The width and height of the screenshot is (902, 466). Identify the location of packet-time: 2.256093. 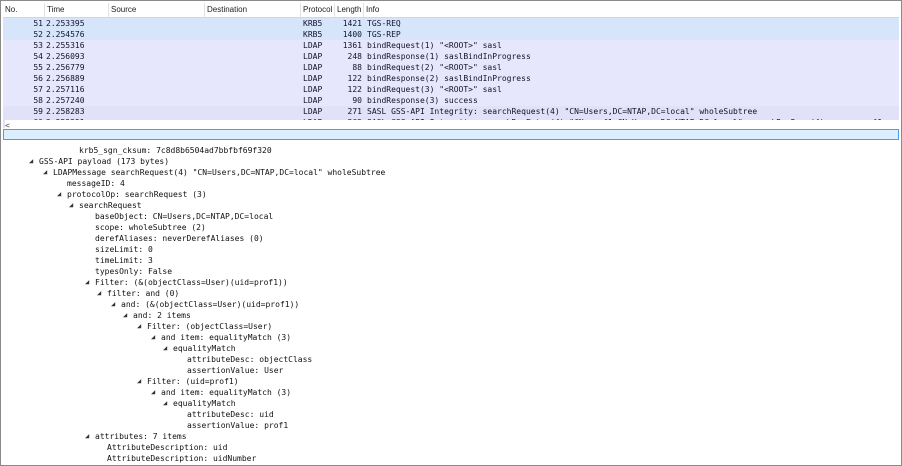
(65, 56).